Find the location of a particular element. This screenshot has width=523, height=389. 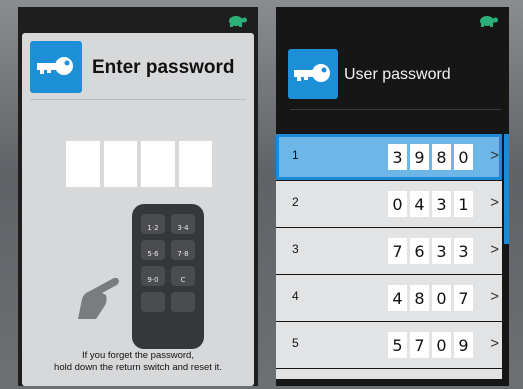

remote-button: 5·6 is located at coordinates (153, 250).